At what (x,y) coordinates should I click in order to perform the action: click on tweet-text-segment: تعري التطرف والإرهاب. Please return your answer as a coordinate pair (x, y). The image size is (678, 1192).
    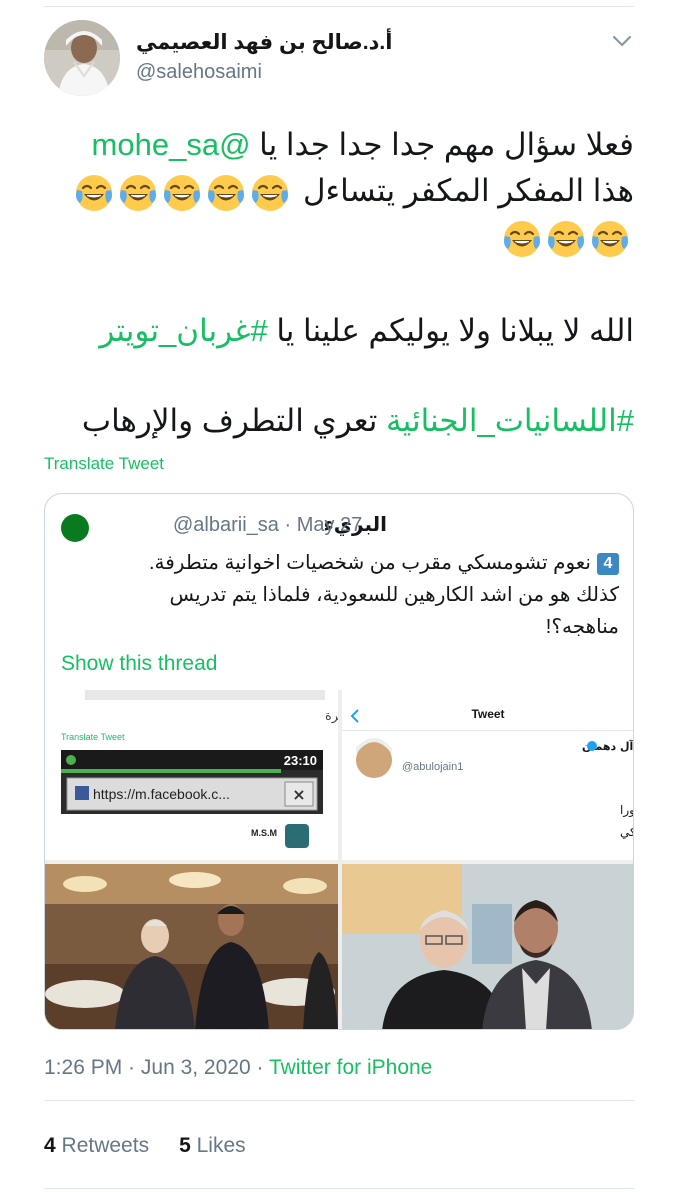
    Looking at the image, I should click on (233, 420).